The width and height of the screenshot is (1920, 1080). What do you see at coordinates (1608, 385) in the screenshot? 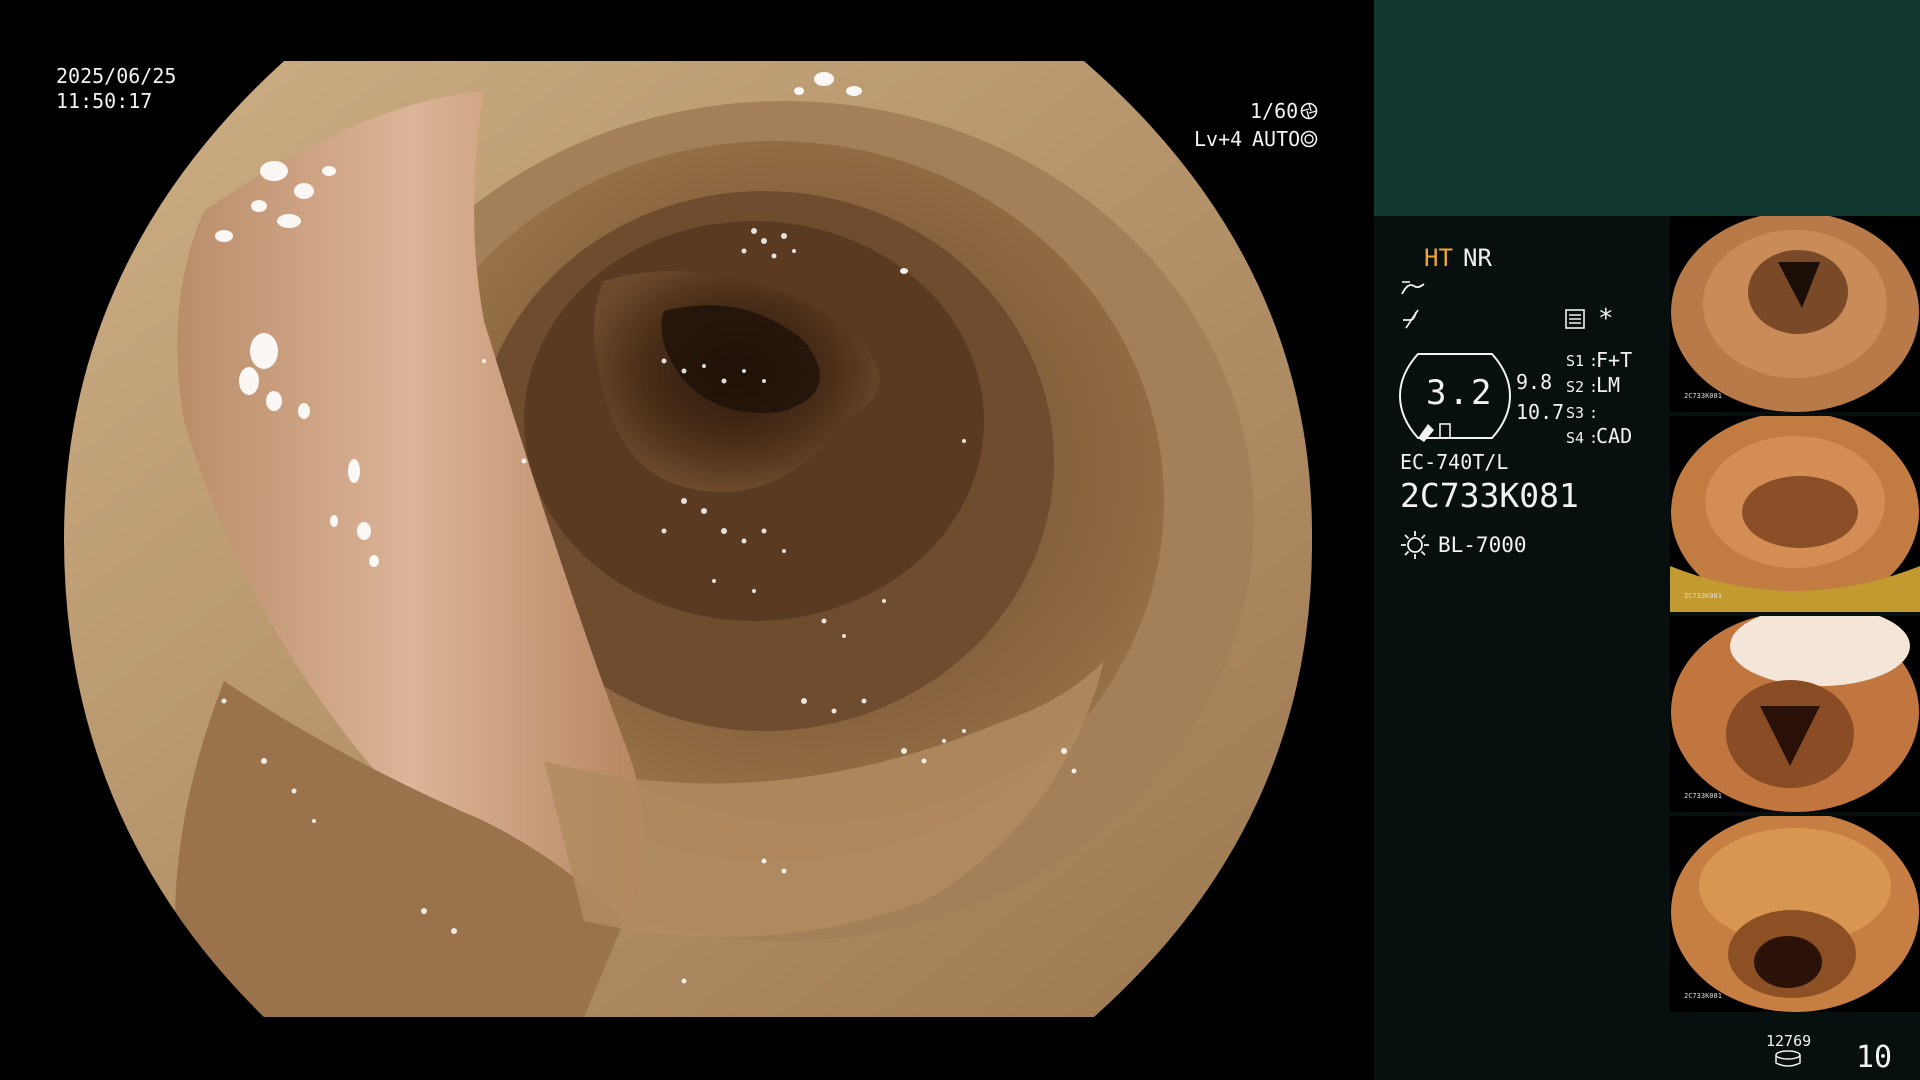
I see `switch-s2-value: LM` at bounding box center [1608, 385].